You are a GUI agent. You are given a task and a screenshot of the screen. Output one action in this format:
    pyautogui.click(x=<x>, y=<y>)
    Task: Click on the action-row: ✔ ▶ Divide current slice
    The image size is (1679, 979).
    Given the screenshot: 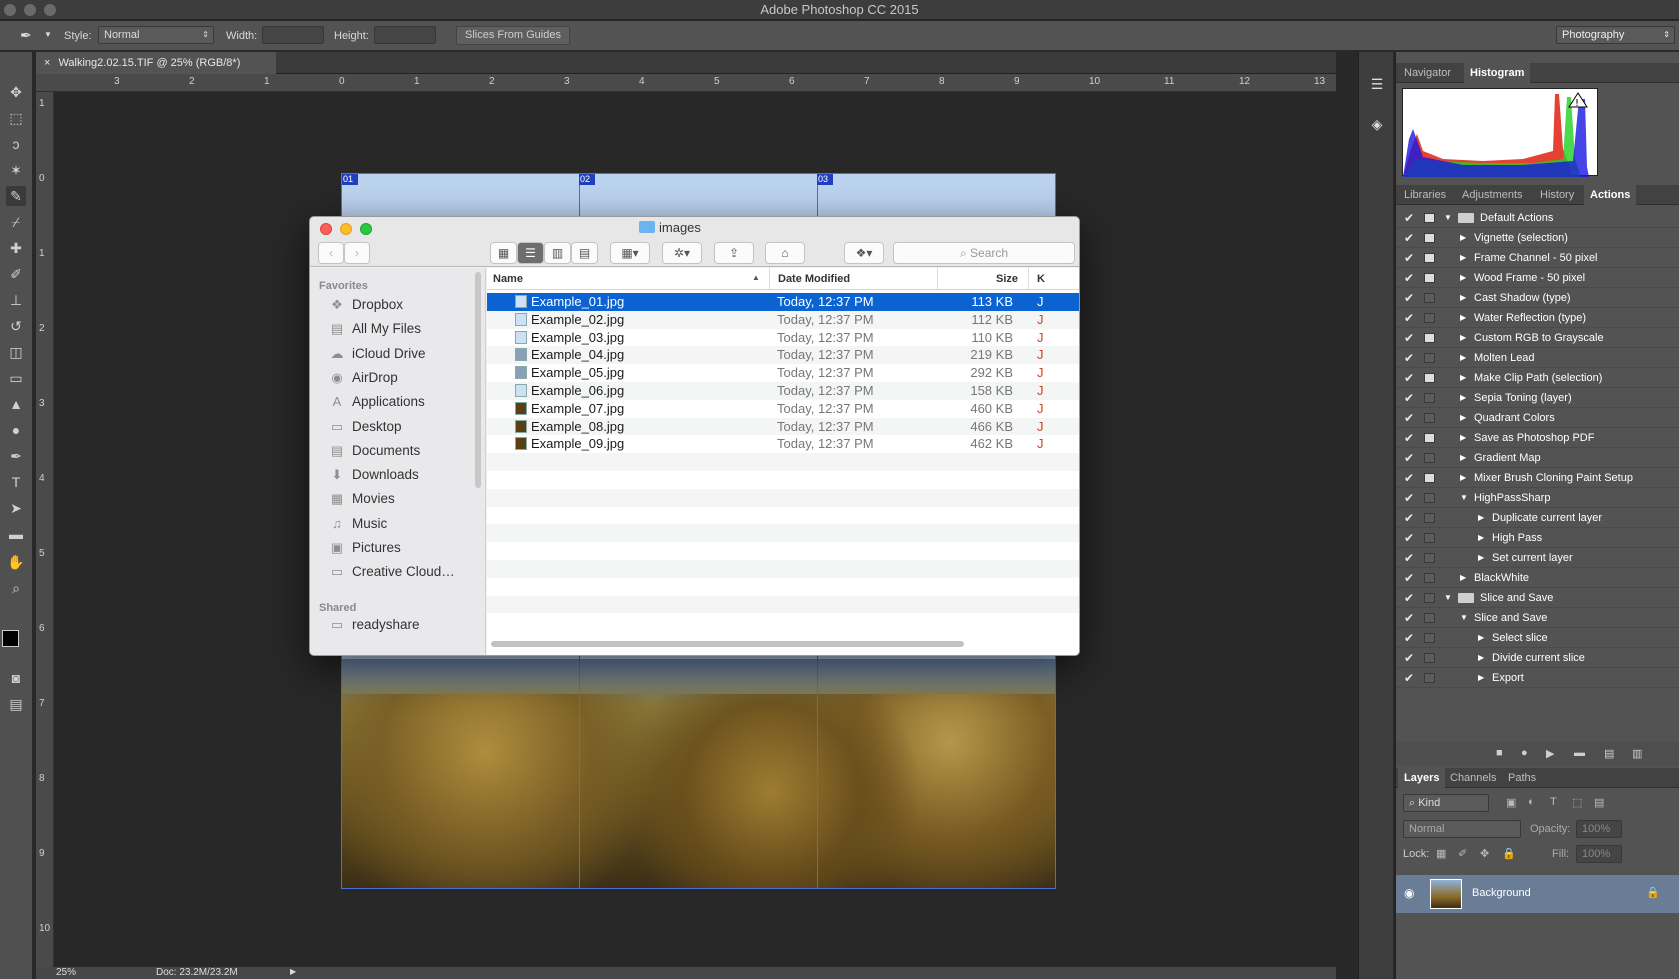 What is the action you would take?
    pyautogui.click(x=1537, y=658)
    